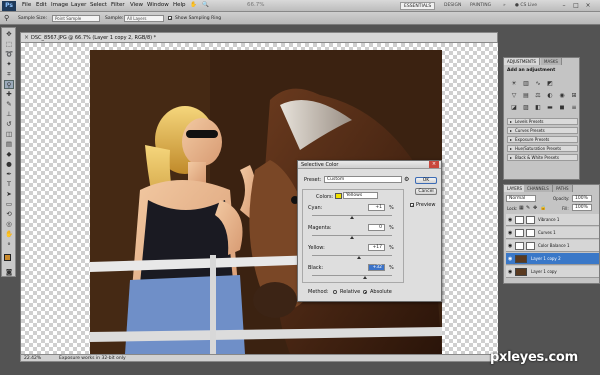  Describe the element at coordinates (9, 114) in the screenshot. I see `clone-stamp-icon: ⊥` at that location.